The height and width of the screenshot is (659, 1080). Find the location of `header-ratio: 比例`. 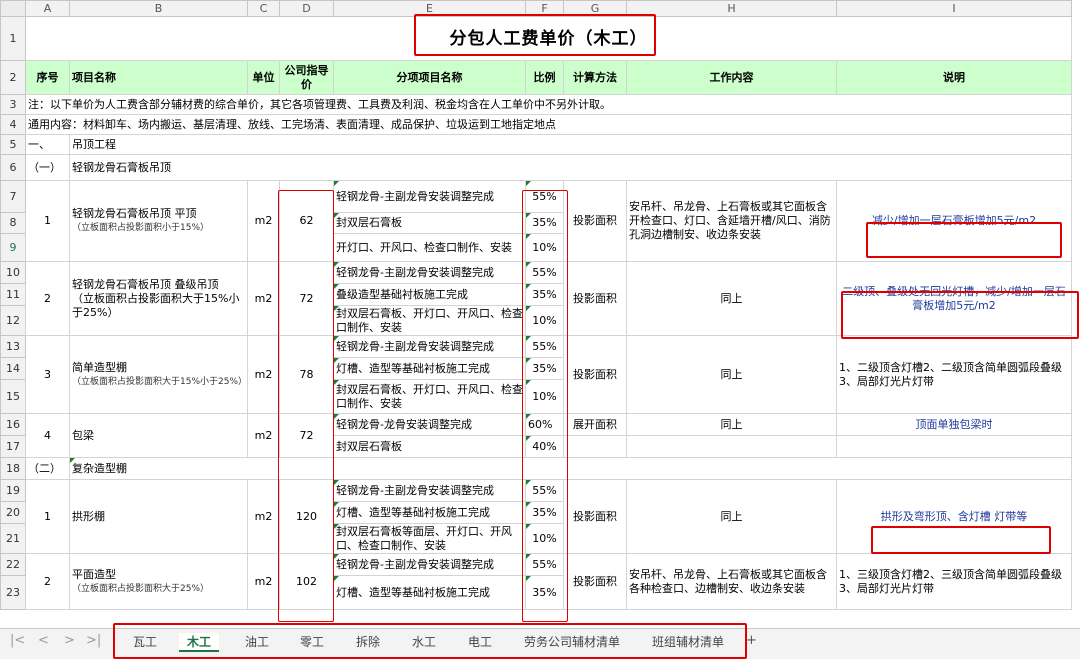

header-ratio: 比例 is located at coordinates (544, 77).